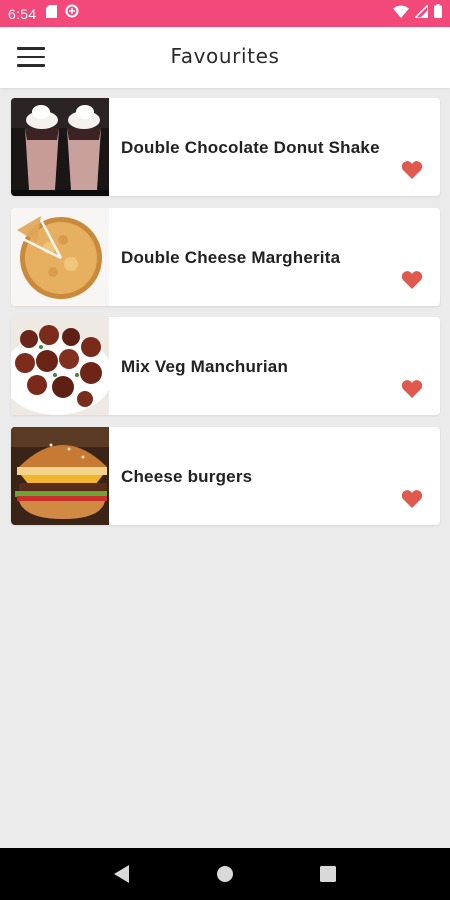 The image size is (450, 900). I want to click on app-bar: Favourites, so click(225, 57).